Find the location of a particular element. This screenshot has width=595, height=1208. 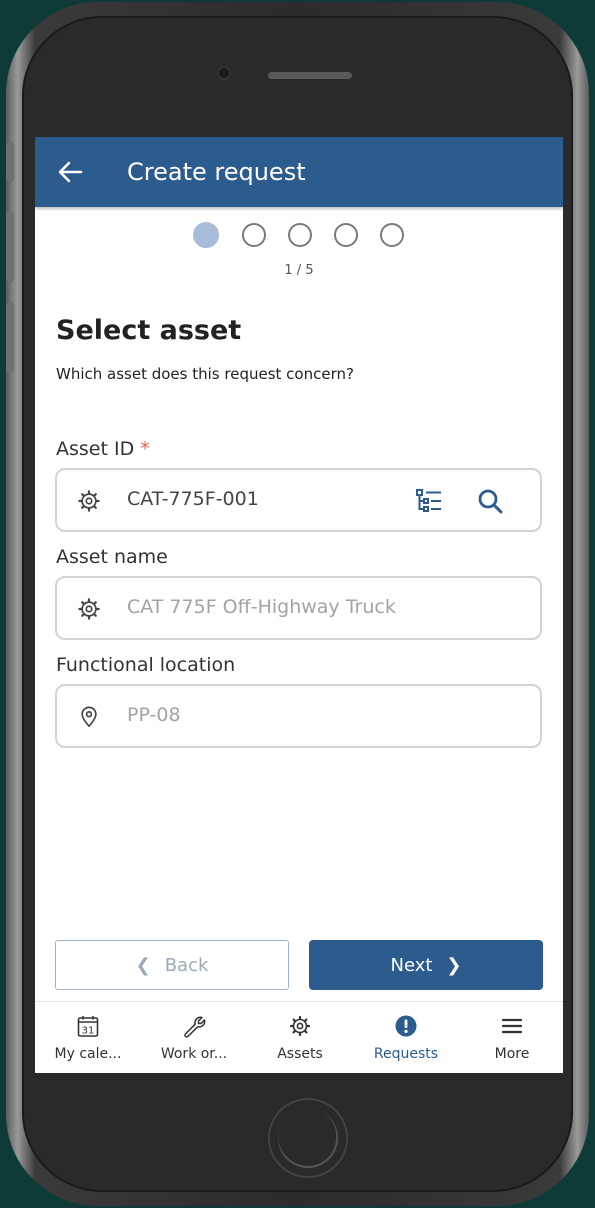

calendar-icon: 31 is located at coordinates (88, 1026).